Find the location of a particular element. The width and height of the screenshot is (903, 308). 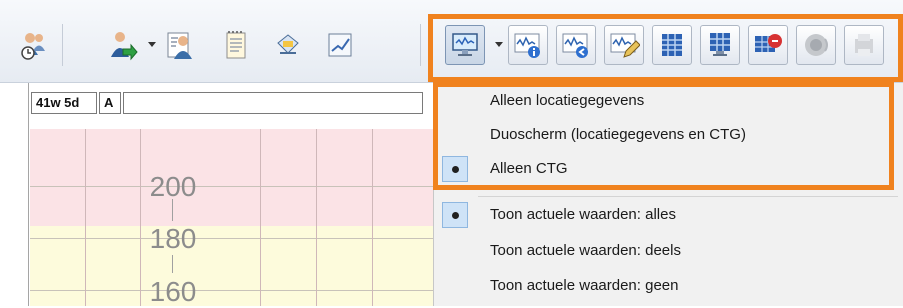

patient-card-button is located at coordinates (180, 45).